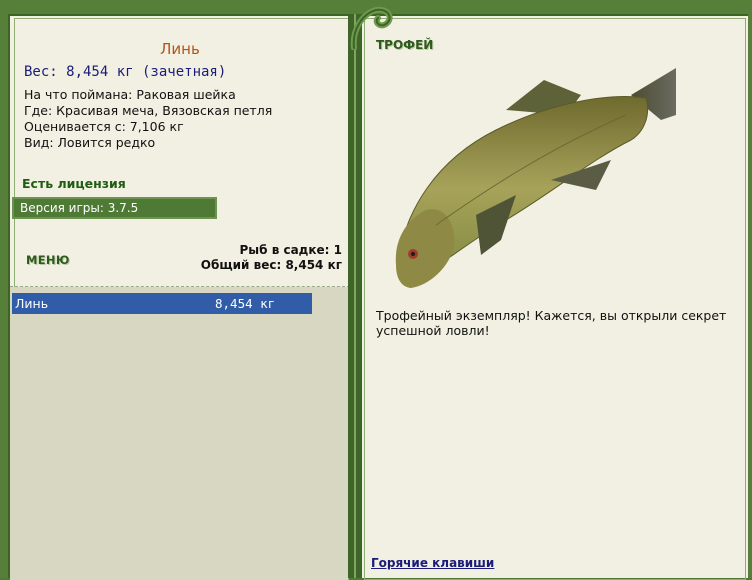 This screenshot has height=580, width=752. Describe the element at coordinates (245, 303) in the screenshot. I see `list-item-weight: 8,454 кг` at that location.